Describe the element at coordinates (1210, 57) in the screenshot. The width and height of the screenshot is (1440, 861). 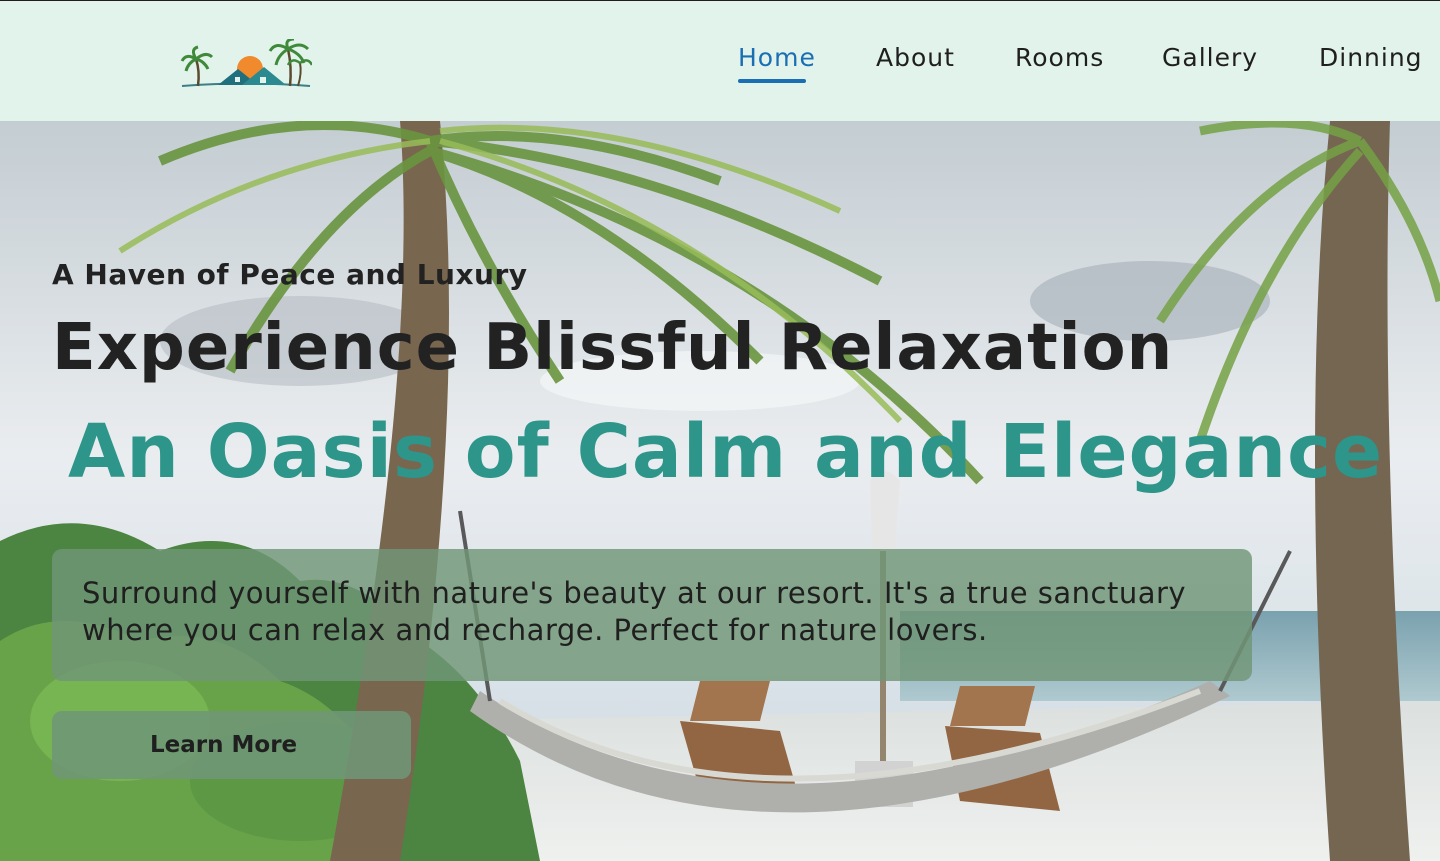
I see `nav-gallery: Gallery` at that location.